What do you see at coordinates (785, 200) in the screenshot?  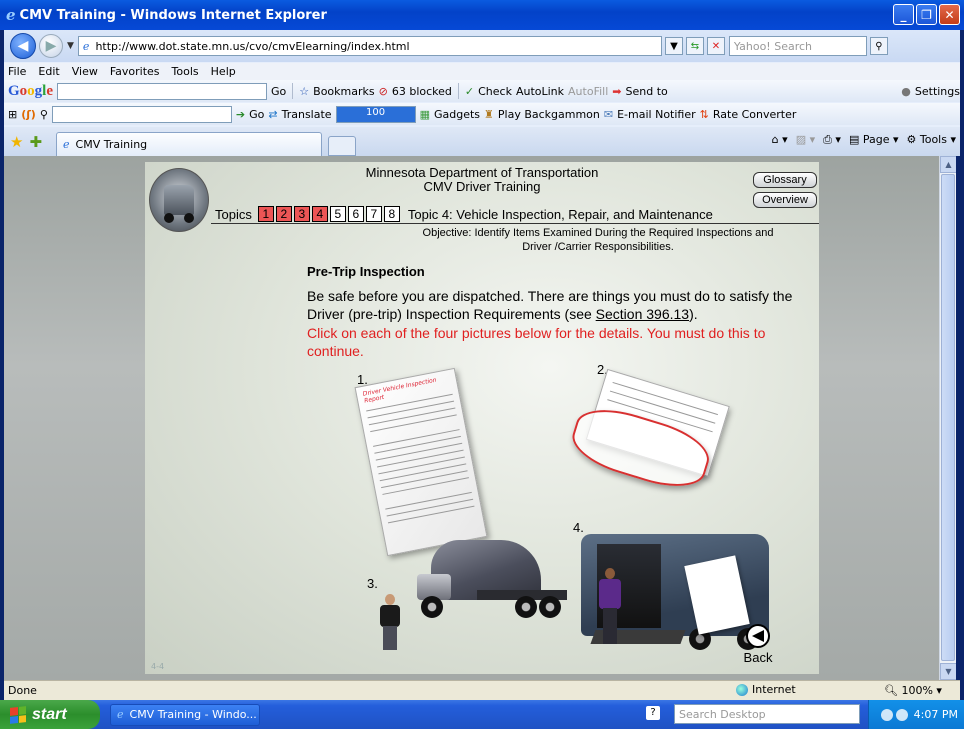 I see `overview-button: Overview` at bounding box center [785, 200].